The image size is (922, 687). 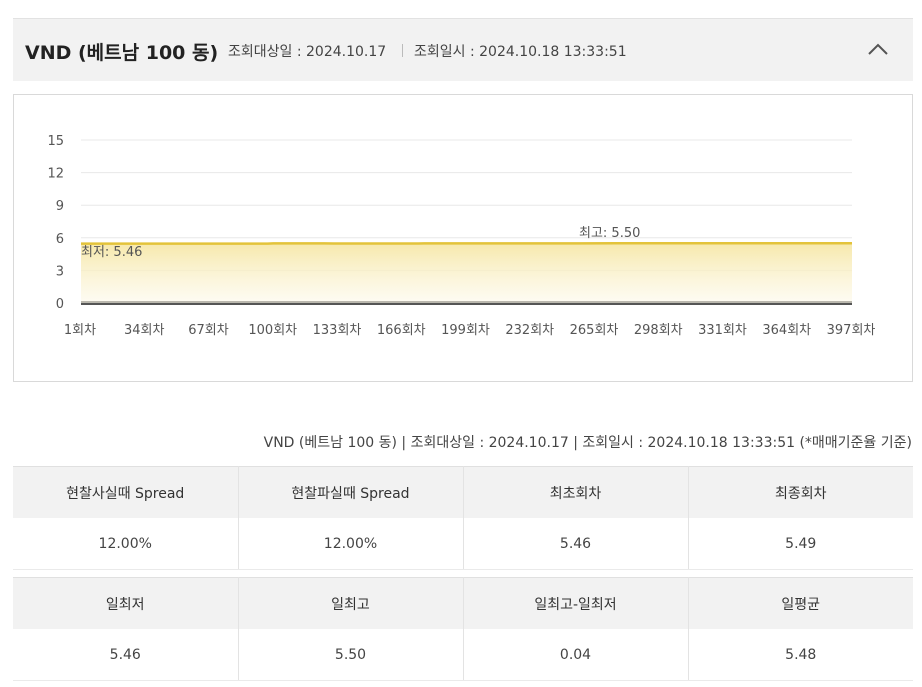 I want to click on y-tick-label: 3, so click(x=60, y=271).